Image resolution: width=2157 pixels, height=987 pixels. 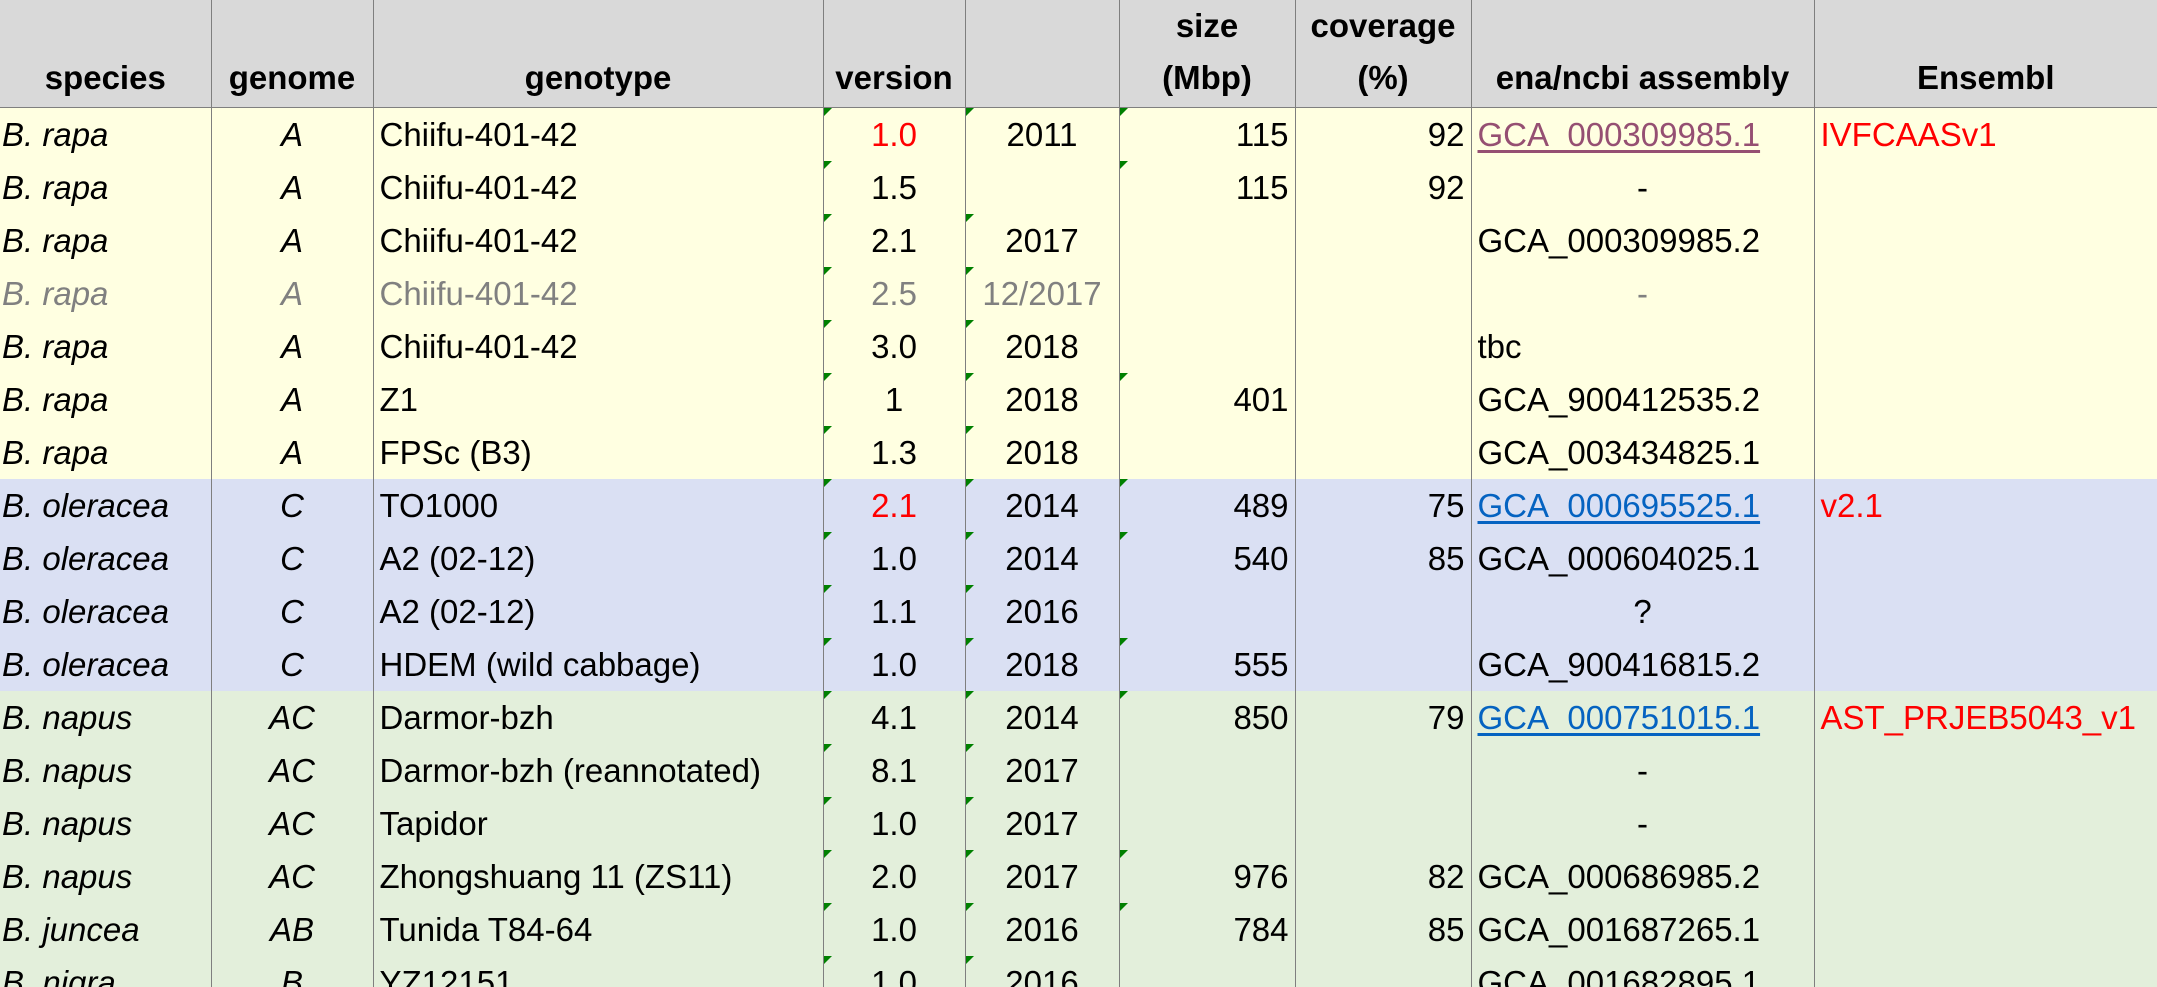 I want to click on cell-species: B. juncea, so click(x=105, y=929).